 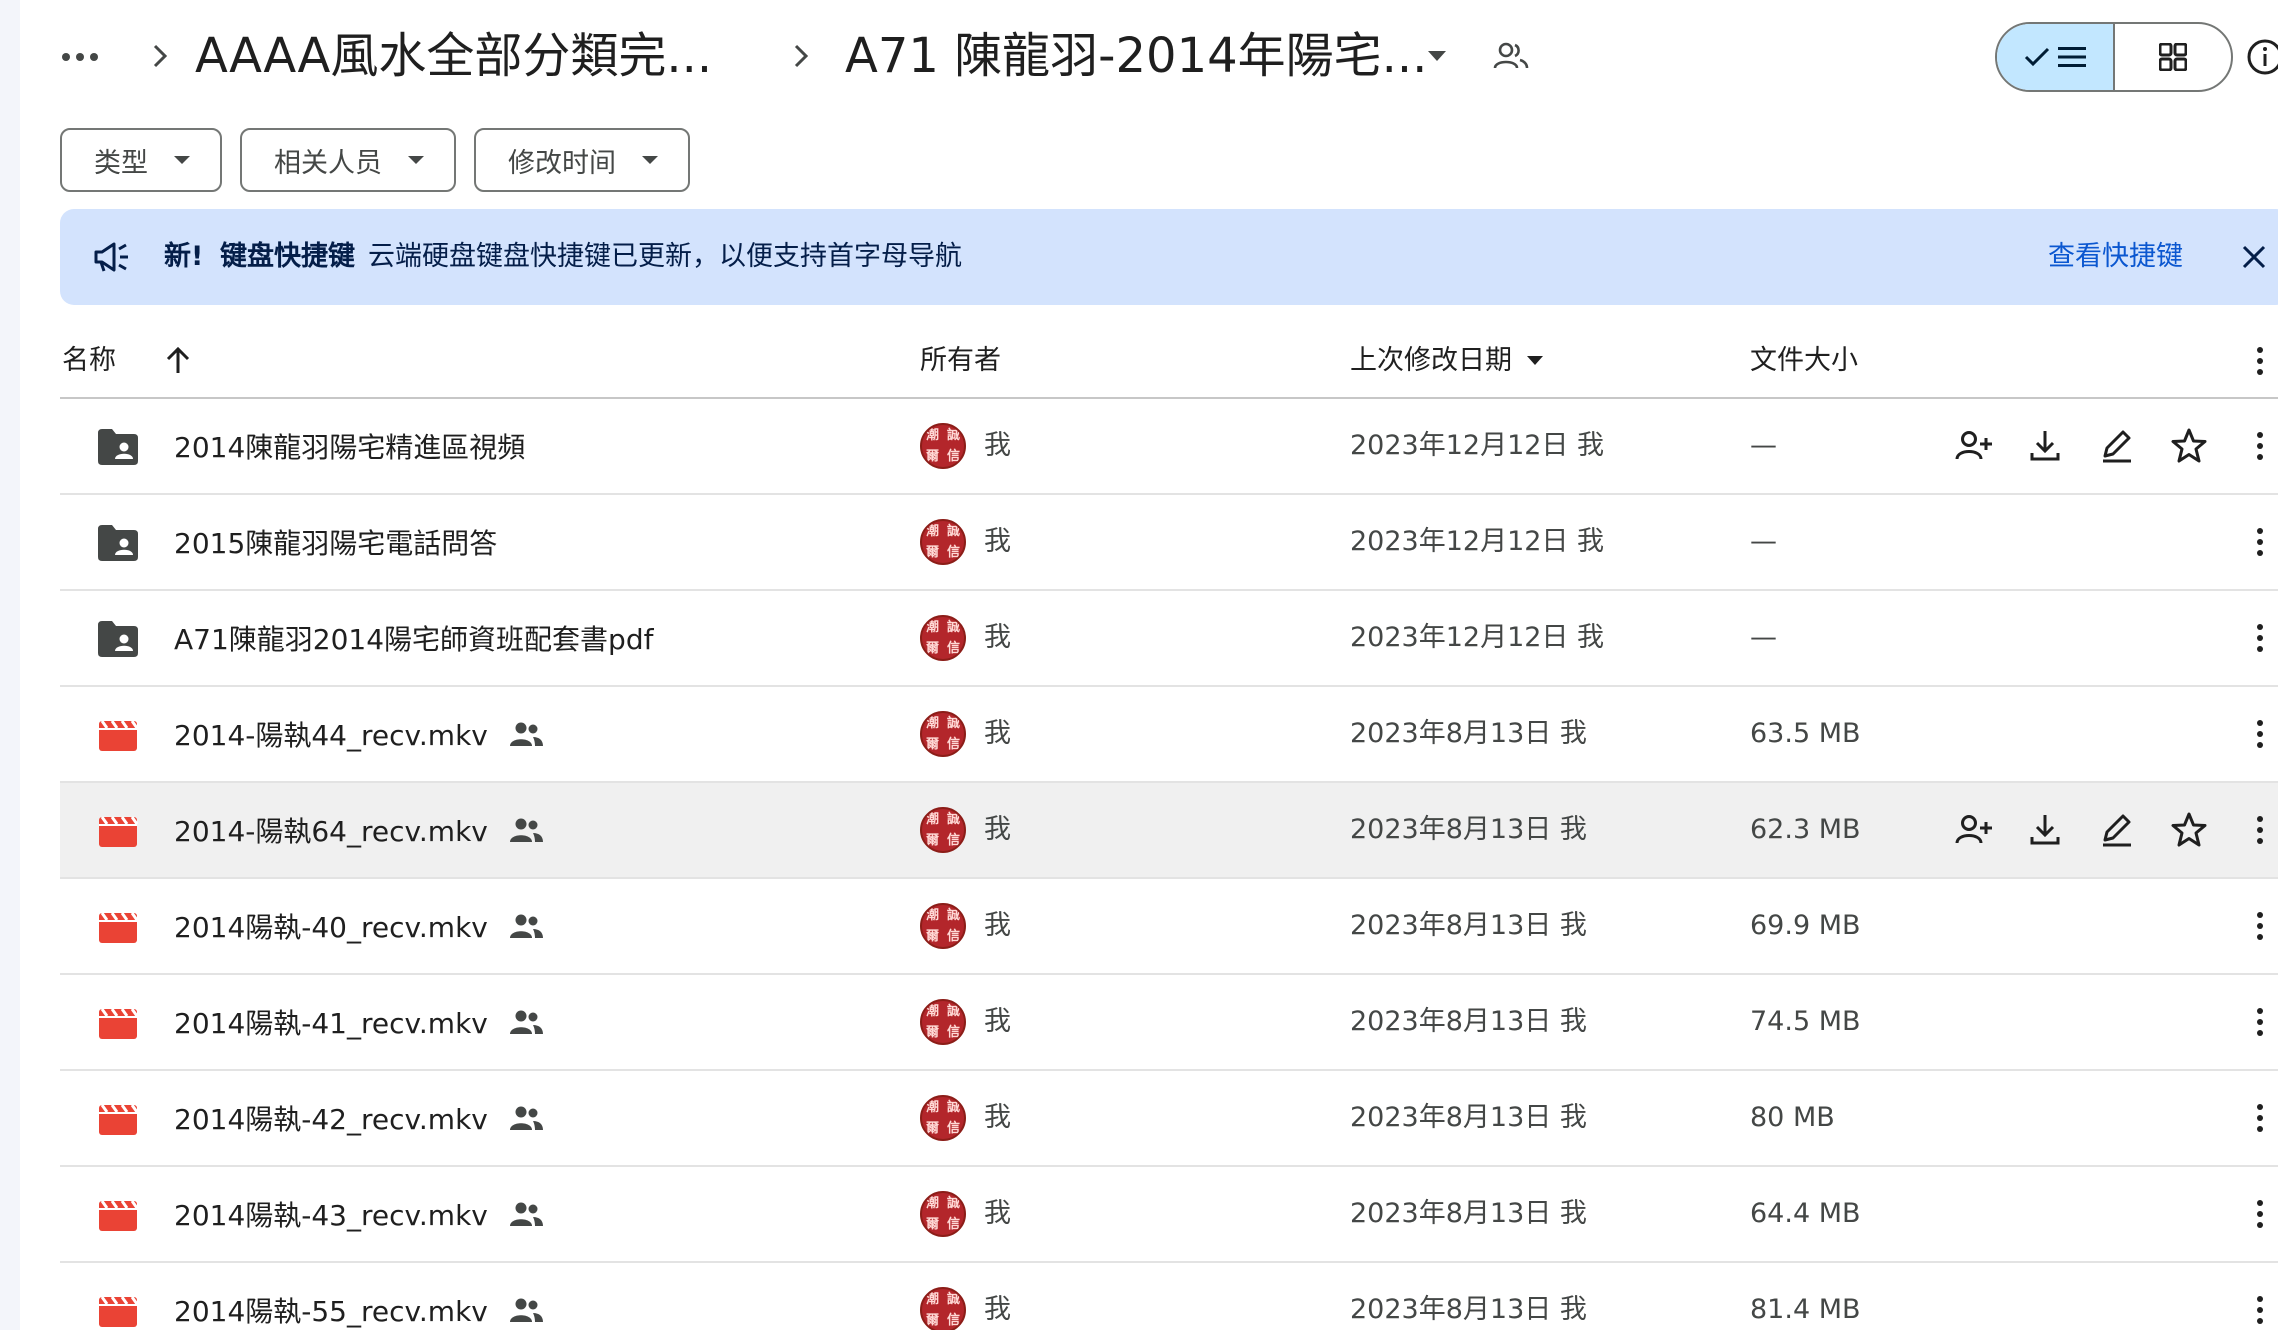 What do you see at coordinates (331, 1310) in the screenshot?
I see `file-name: 2014陽執-55_recv.mkv` at bounding box center [331, 1310].